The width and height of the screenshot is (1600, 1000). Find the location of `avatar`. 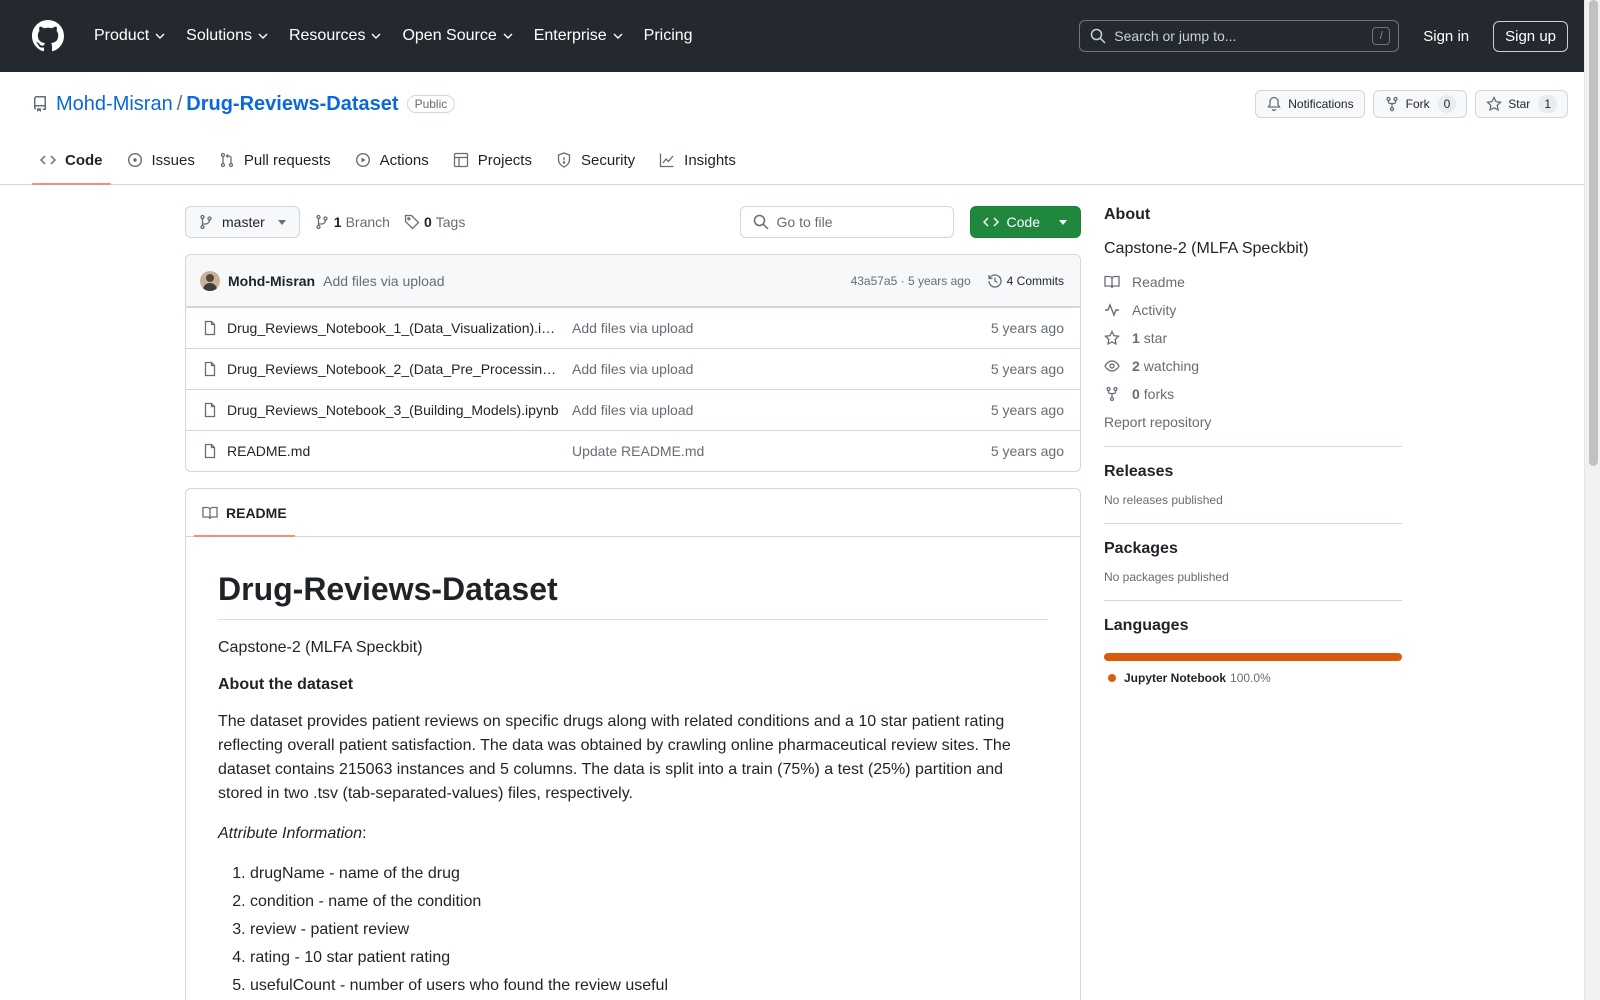

avatar is located at coordinates (210, 280).